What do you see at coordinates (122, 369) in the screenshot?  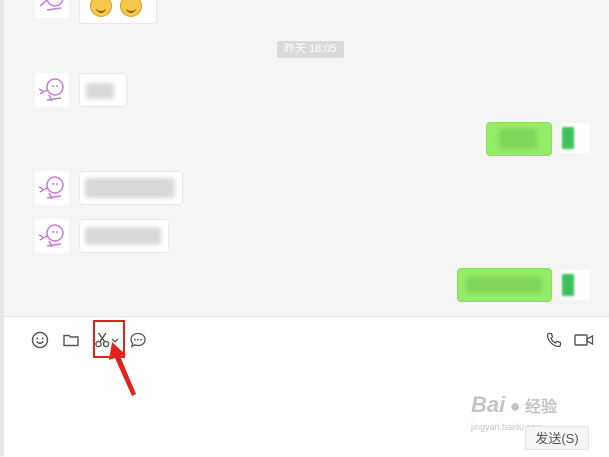 I see `pointer-arrow-annotation` at bounding box center [122, 369].